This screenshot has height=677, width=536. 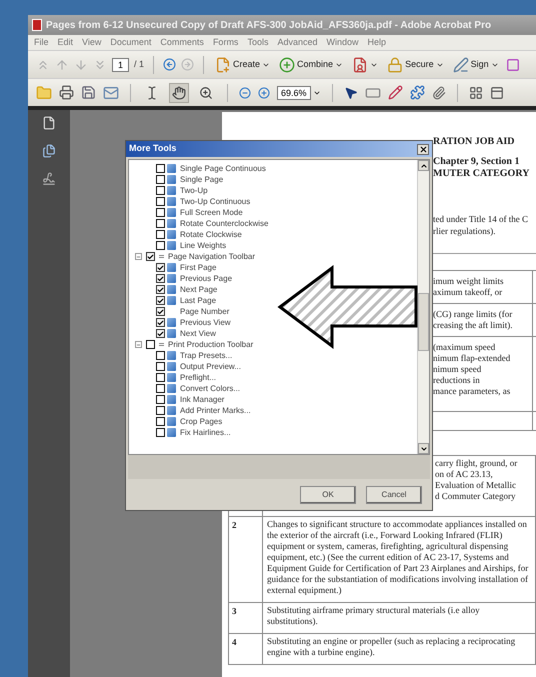 What do you see at coordinates (475, 64) in the screenshot?
I see `task-button: Sign` at bounding box center [475, 64].